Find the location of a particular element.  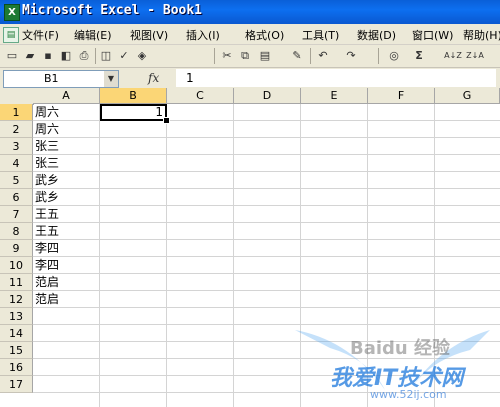

cell-a7: 王五 is located at coordinates (47, 214).